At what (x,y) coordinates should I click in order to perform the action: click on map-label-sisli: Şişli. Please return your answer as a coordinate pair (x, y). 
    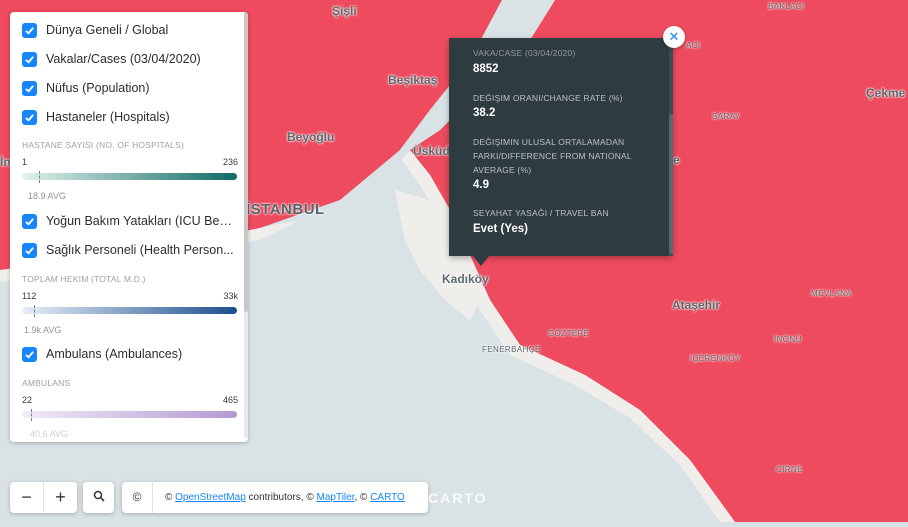
    Looking at the image, I should click on (344, 11).